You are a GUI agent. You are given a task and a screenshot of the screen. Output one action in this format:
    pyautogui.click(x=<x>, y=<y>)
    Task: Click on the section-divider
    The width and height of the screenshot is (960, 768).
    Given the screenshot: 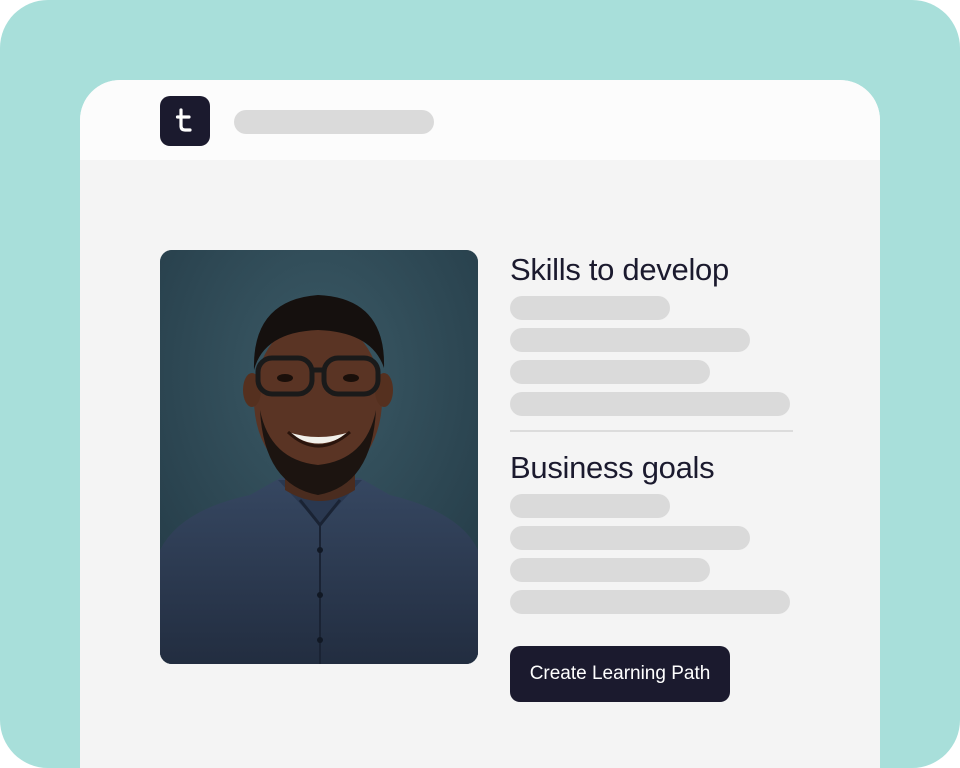 What is the action you would take?
    pyautogui.click(x=651, y=431)
    